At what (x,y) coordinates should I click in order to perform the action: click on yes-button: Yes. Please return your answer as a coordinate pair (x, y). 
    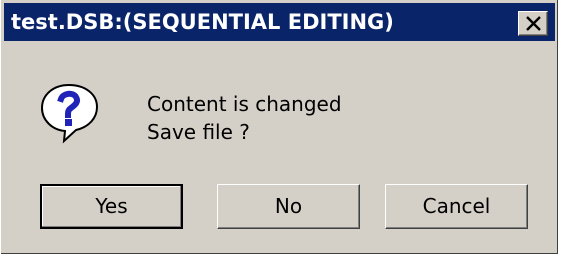
    Looking at the image, I should click on (111, 206).